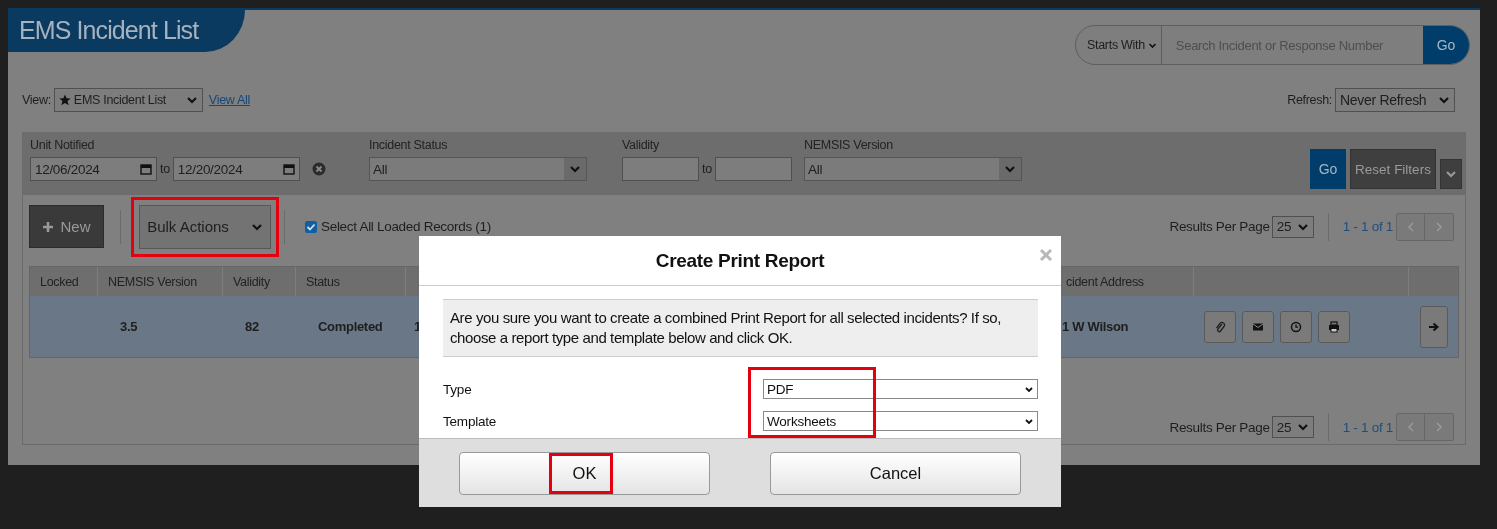 This screenshot has height=529, width=1497. What do you see at coordinates (1095, 327) in the screenshot?
I see `table-cell-text: 1 W Wilson` at bounding box center [1095, 327].